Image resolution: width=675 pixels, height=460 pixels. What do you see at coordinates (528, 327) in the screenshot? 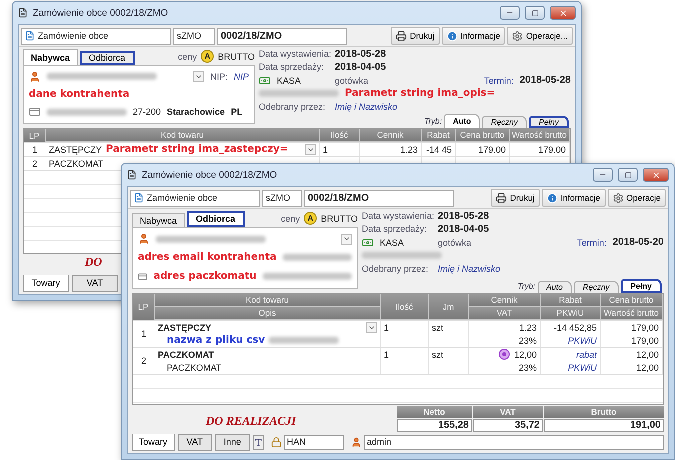
I see `cell-text: 1.23` at bounding box center [528, 327].